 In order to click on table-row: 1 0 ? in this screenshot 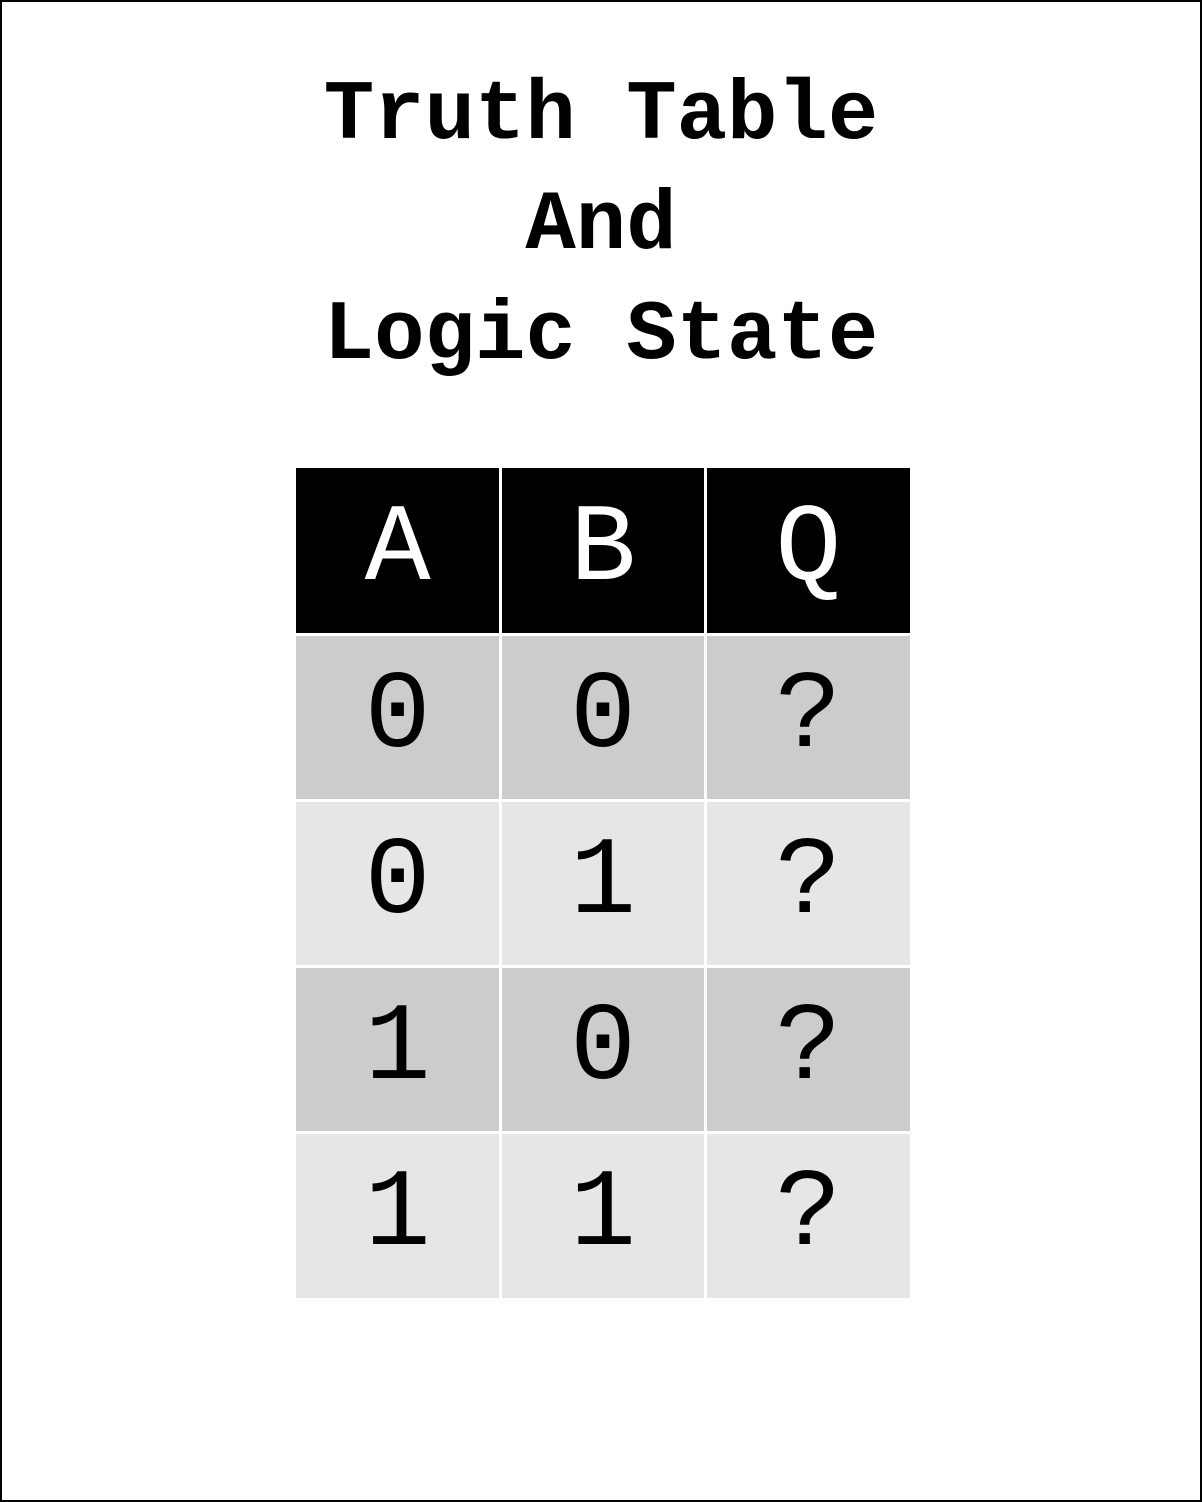, I will do `click(603, 1049)`.